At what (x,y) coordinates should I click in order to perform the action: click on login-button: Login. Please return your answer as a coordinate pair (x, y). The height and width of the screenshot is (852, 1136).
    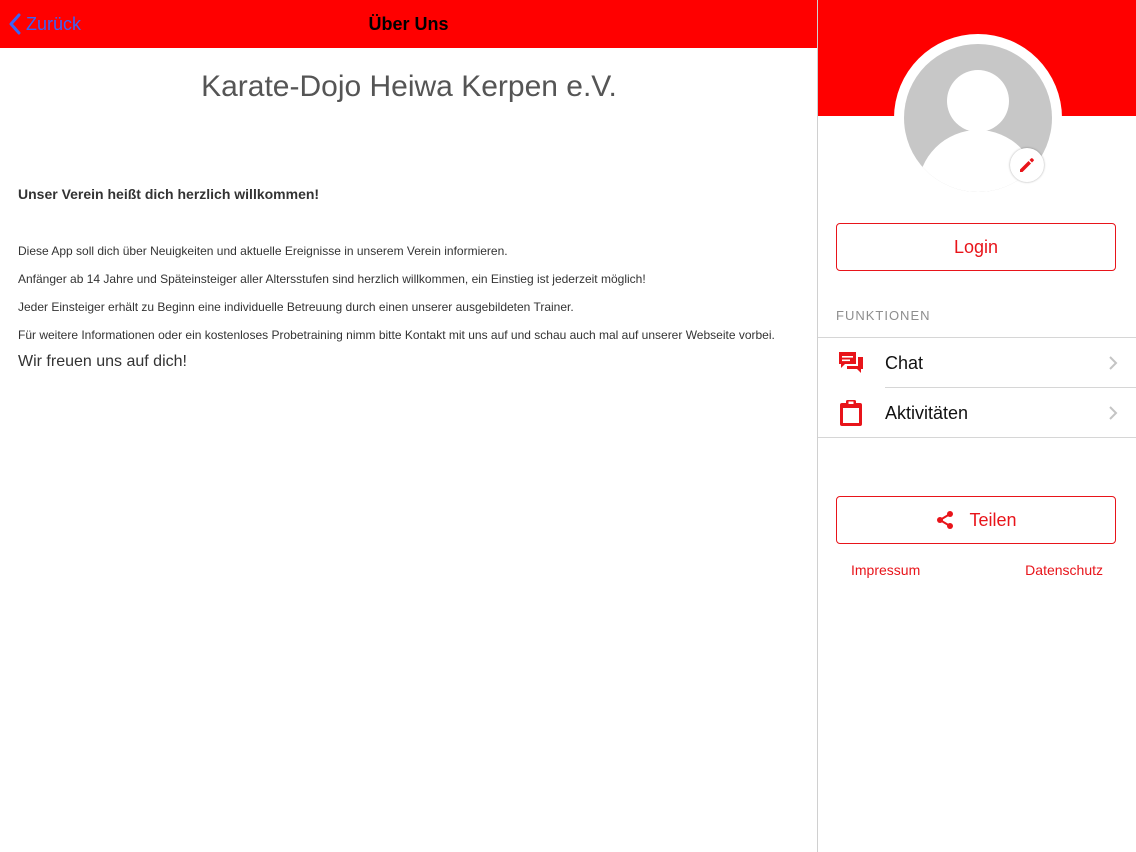
    Looking at the image, I should click on (976, 247).